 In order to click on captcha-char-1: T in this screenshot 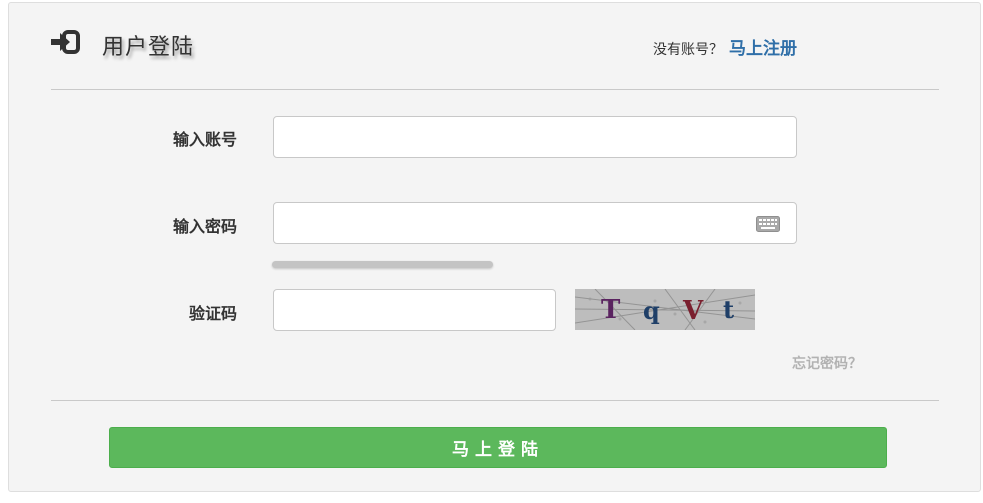, I will do `click(611, 310)`.